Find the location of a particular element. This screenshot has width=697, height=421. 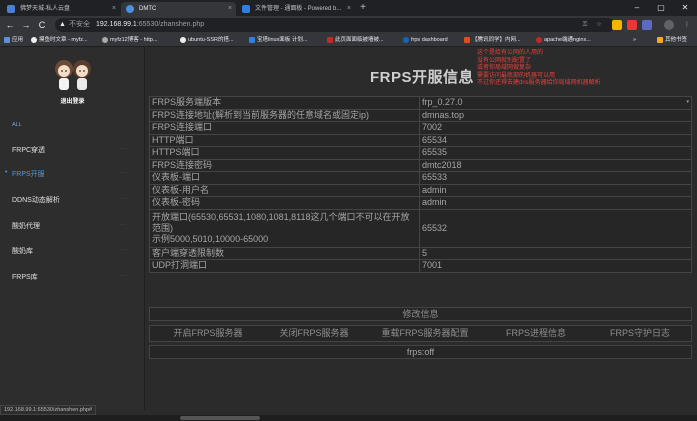

dashboard-port-input: 65533 is located at coordinates (555, 178).